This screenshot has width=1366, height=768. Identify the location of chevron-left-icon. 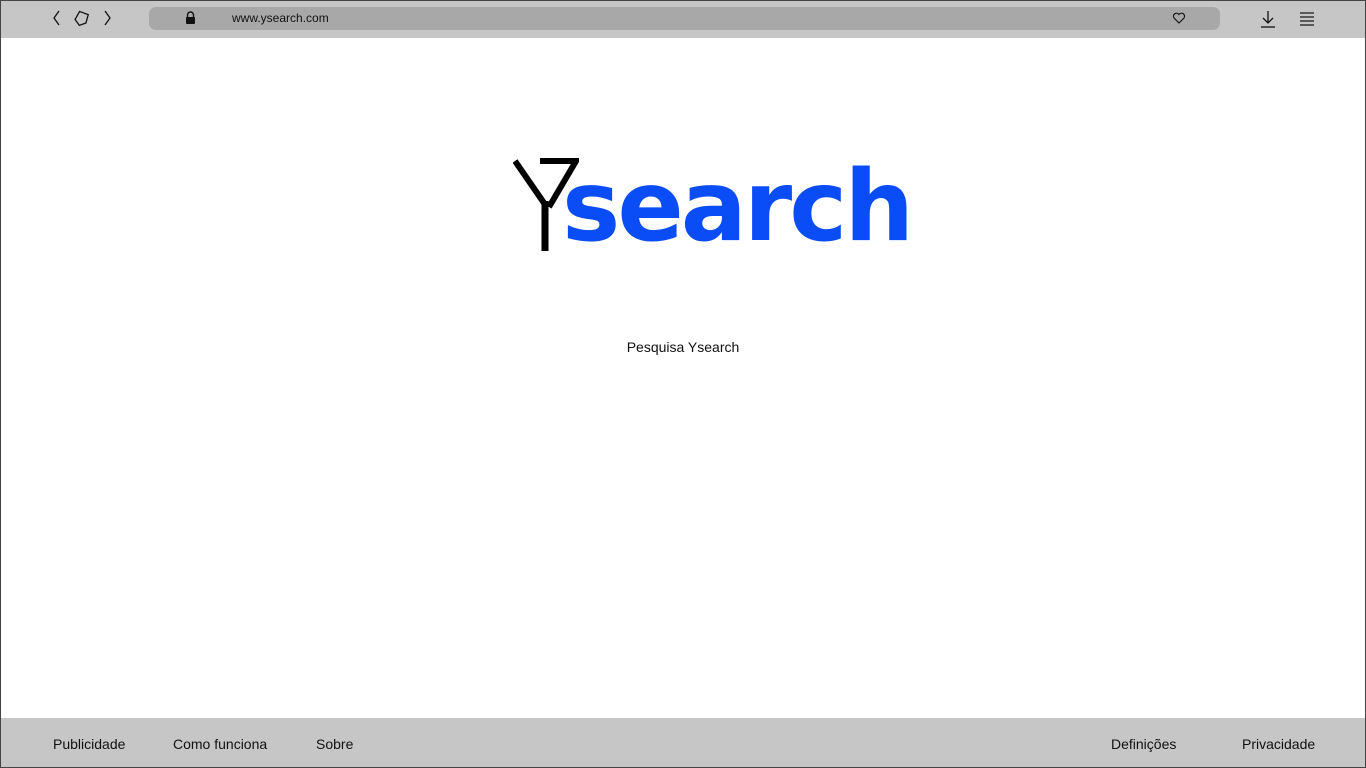
(56, 18).